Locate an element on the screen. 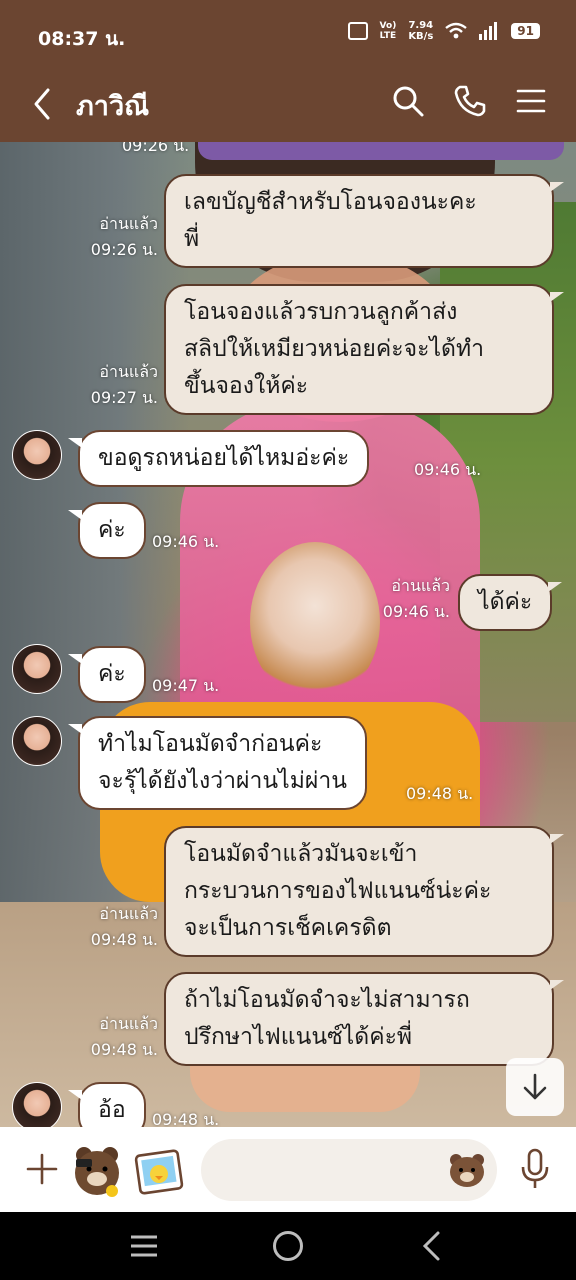 This screenshot has width=576, height=1280. recent-apps-icon is located at coordinates (144, 1246).